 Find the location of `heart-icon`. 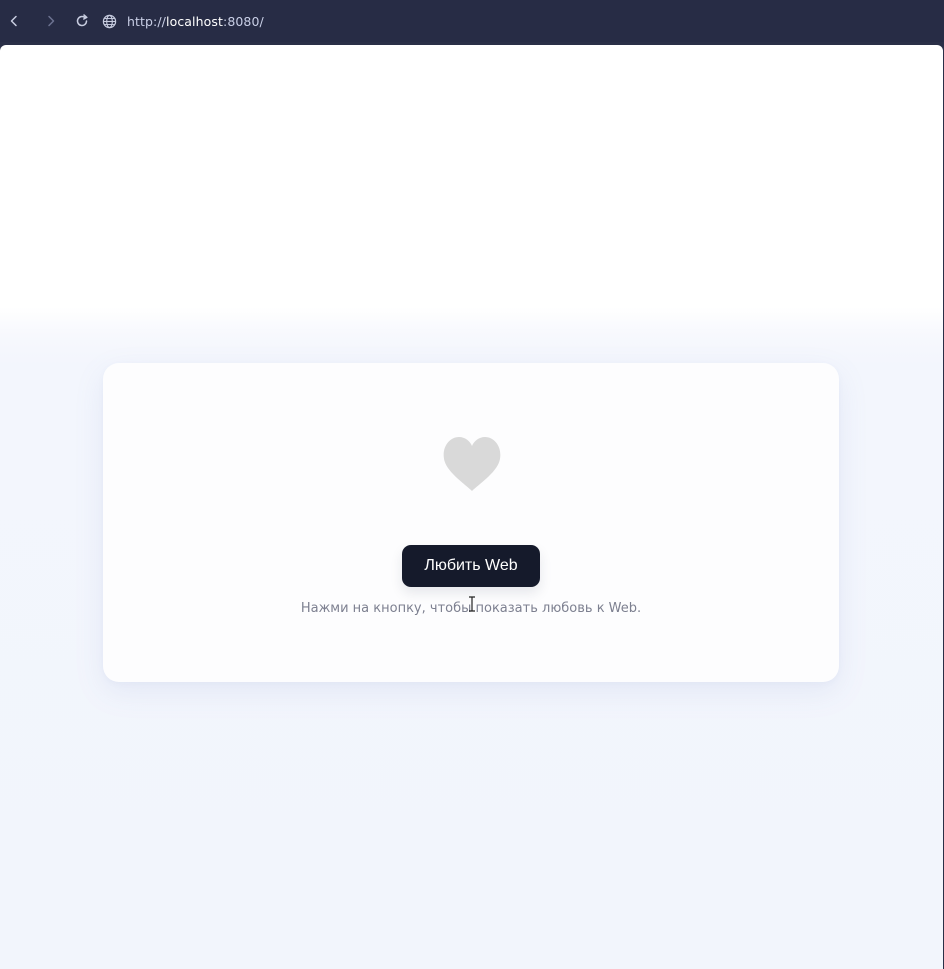

heart-icon is located at coordinates (472, 464).